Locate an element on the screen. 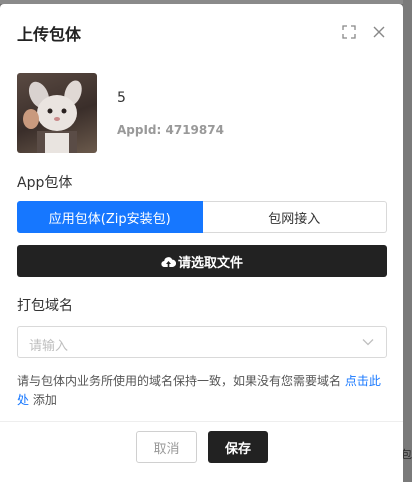  select-file-button: 请选取文件 is located at coordinates (202, 261).